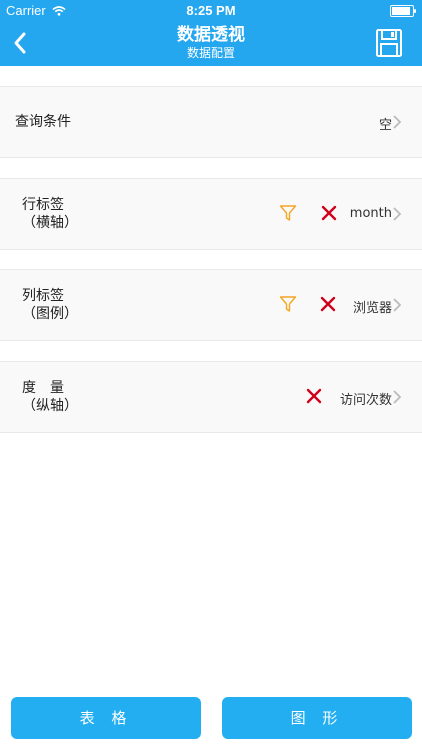 The width and height of the screenshot is (422, 750). Describe the element at coordinates (43, 296) in the screenshot. I see `column-label-title: 列标签` at that location.